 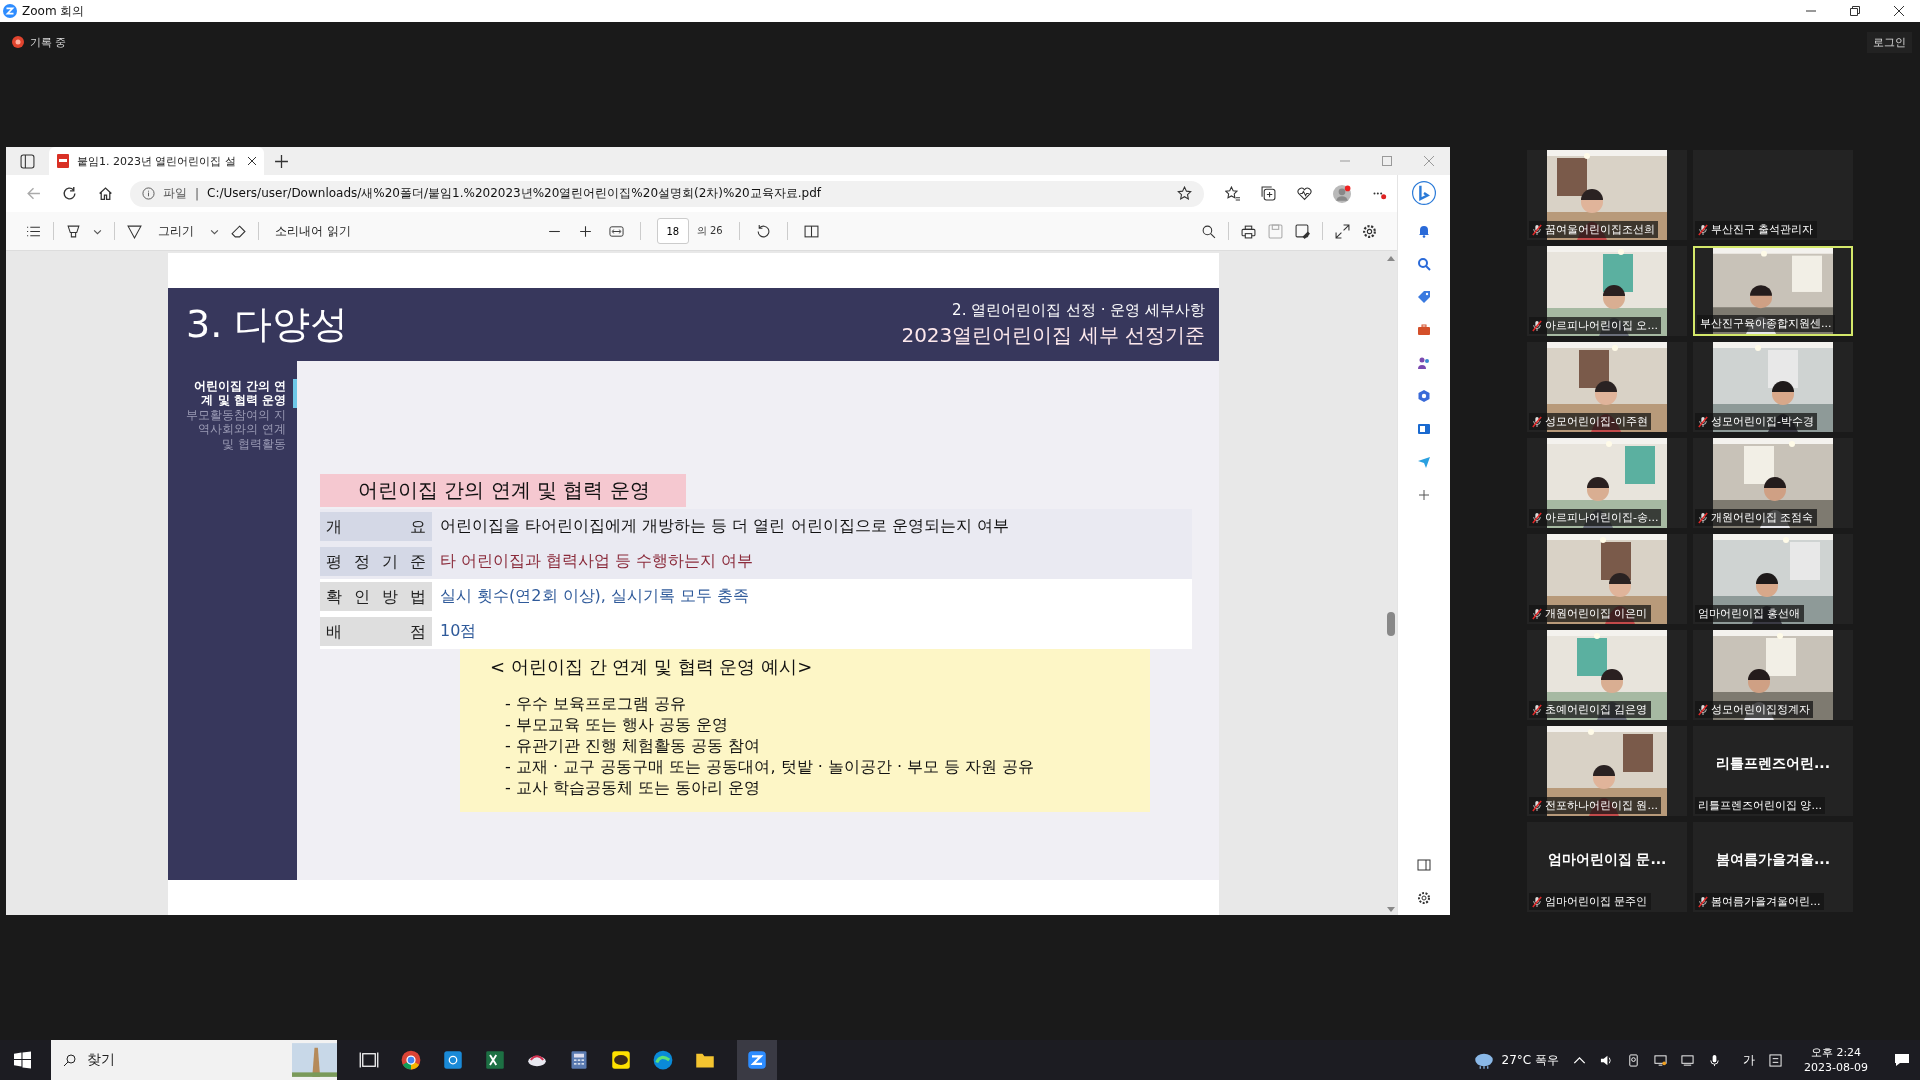 What do you see at coordinates (1855, 11) in the screenshot?
I see `restore-icon` at bounding box center [1855, 11].